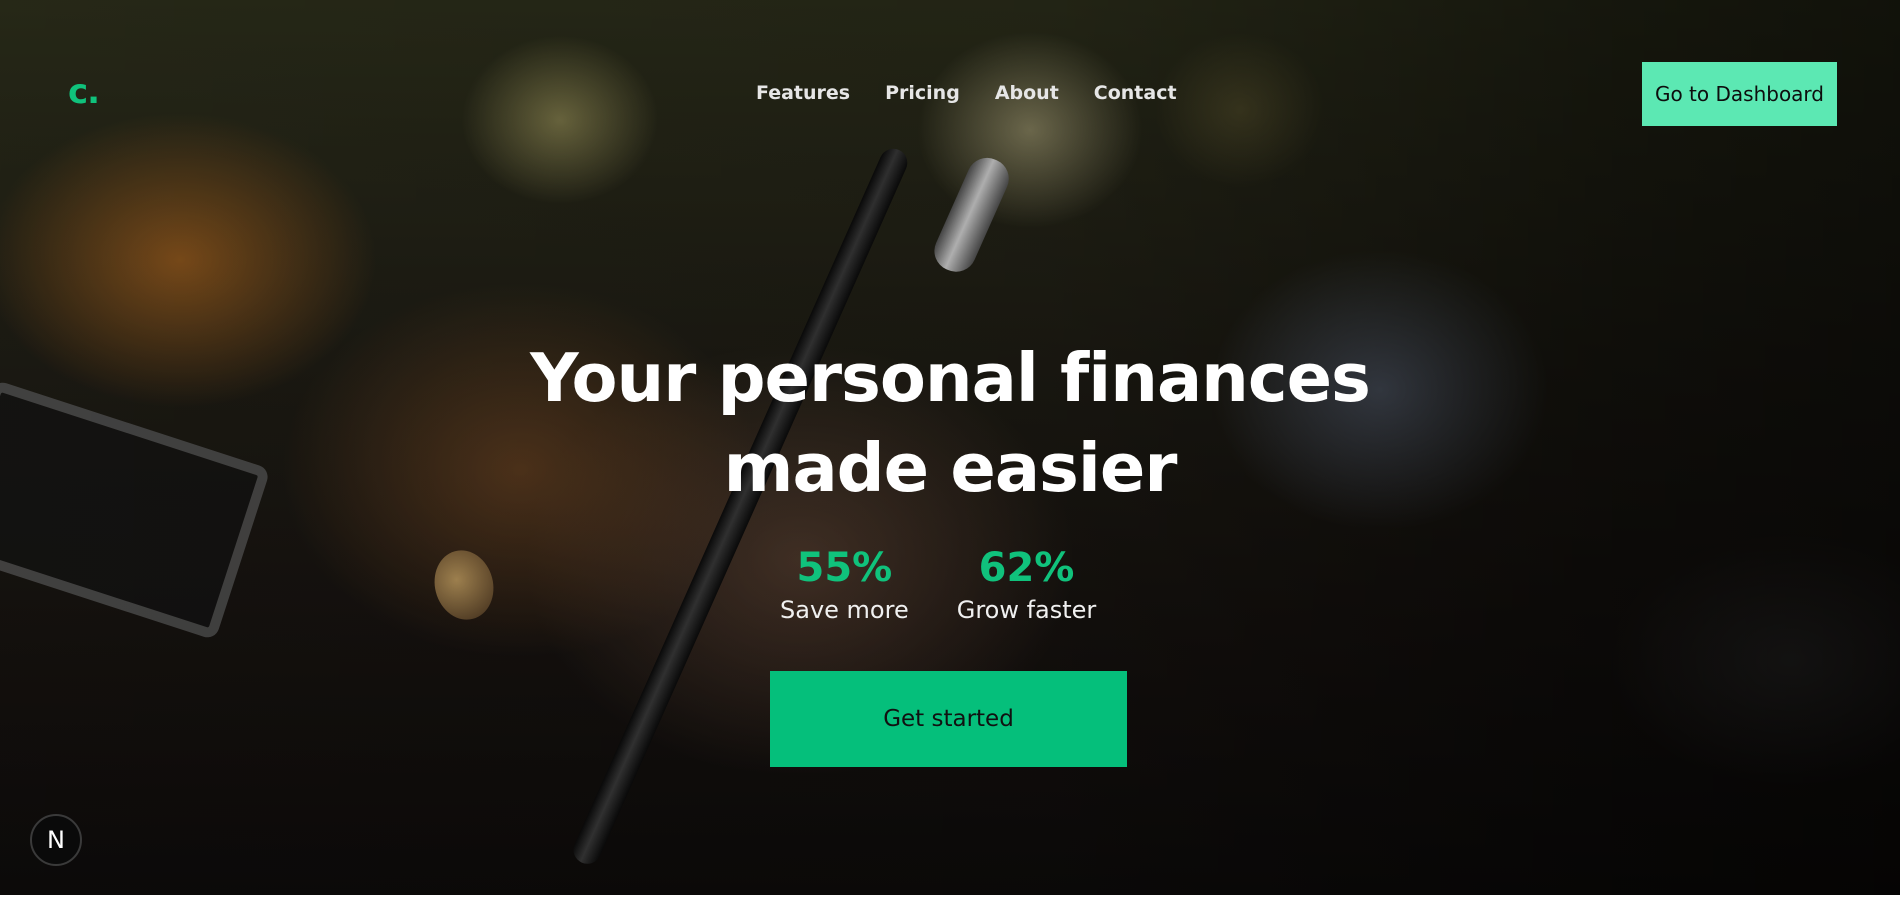 The image size is (1900, 898). I want to click on go-to-dashboard-button: Go to Dashboard, so click(1739, 94).